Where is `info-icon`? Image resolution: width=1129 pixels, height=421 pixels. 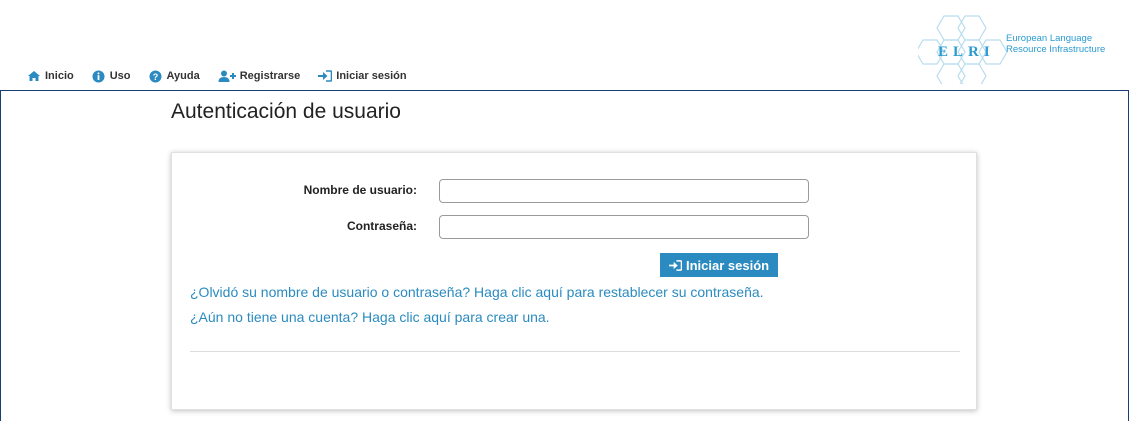 info-icon is located at coordinates (99, 76).